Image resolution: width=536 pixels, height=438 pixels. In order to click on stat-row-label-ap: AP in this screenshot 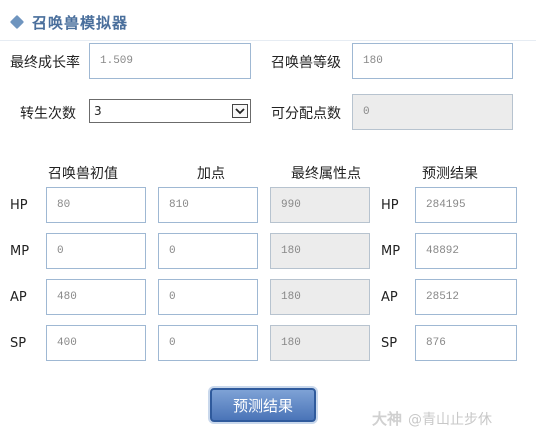, I will do `click(18, 297)`.